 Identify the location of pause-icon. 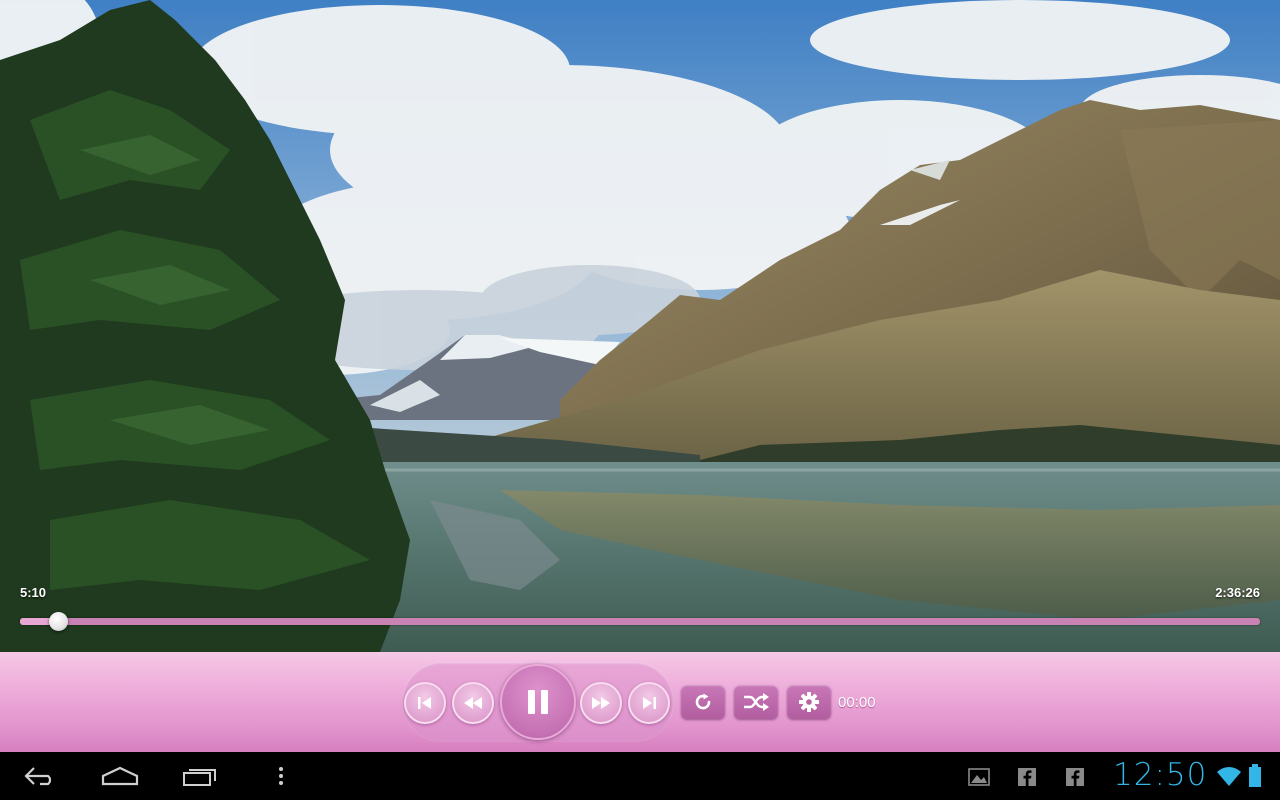
(538, 702).